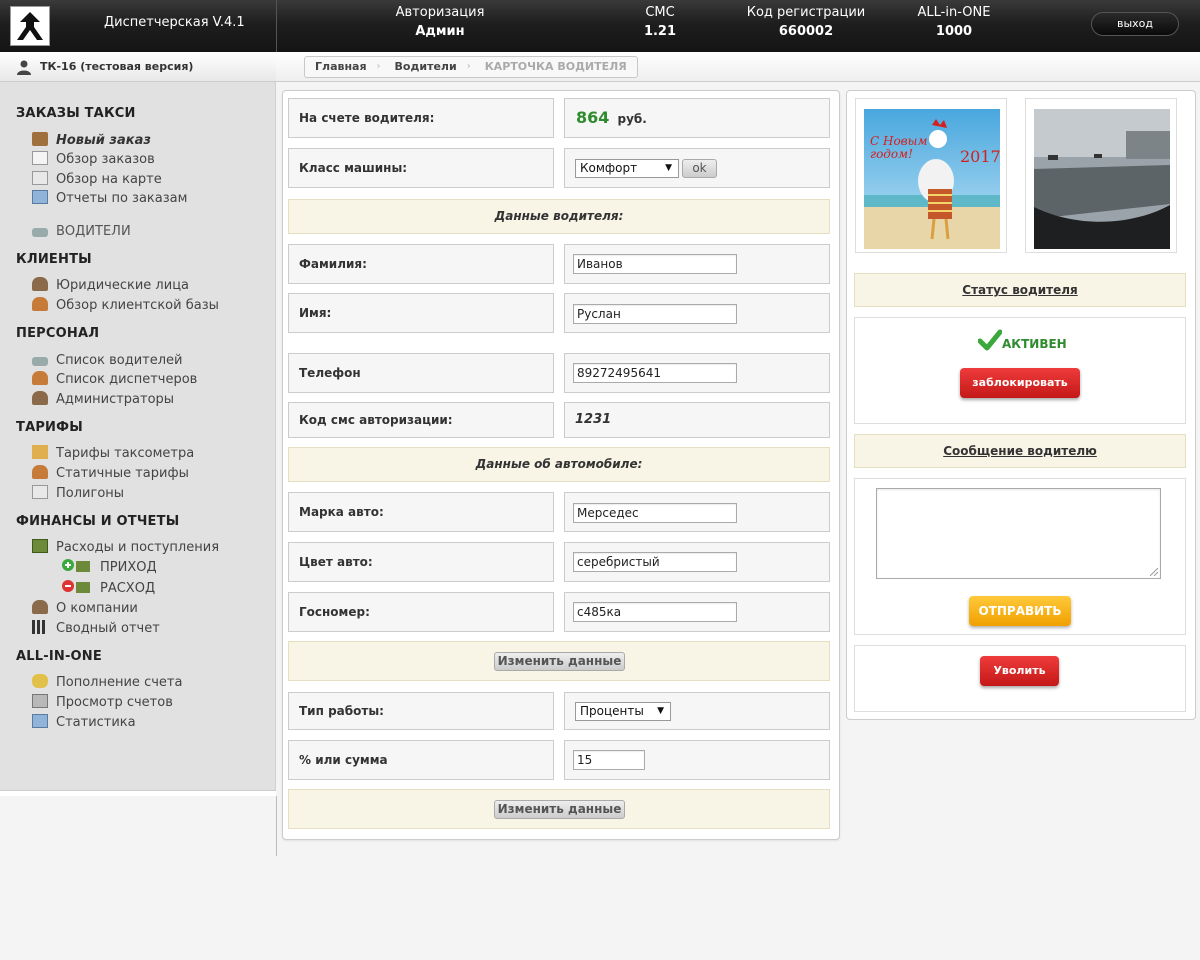 The height and width of the screenshot is (960, 1200). Describe the element at coordinates (421, 512) in the screenshot. I see `brand-label-cell: Марка авто:` at that location.